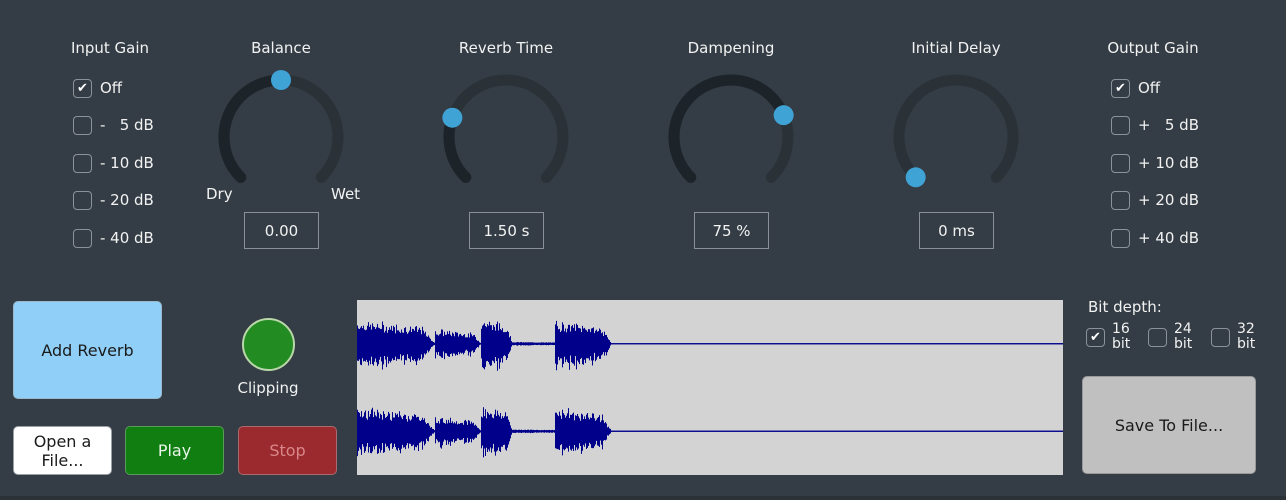 The image size is (1286, 500). Describe the element at coordinates (783, 115) in the screenshot. I see `dampening-thumb` at that location.